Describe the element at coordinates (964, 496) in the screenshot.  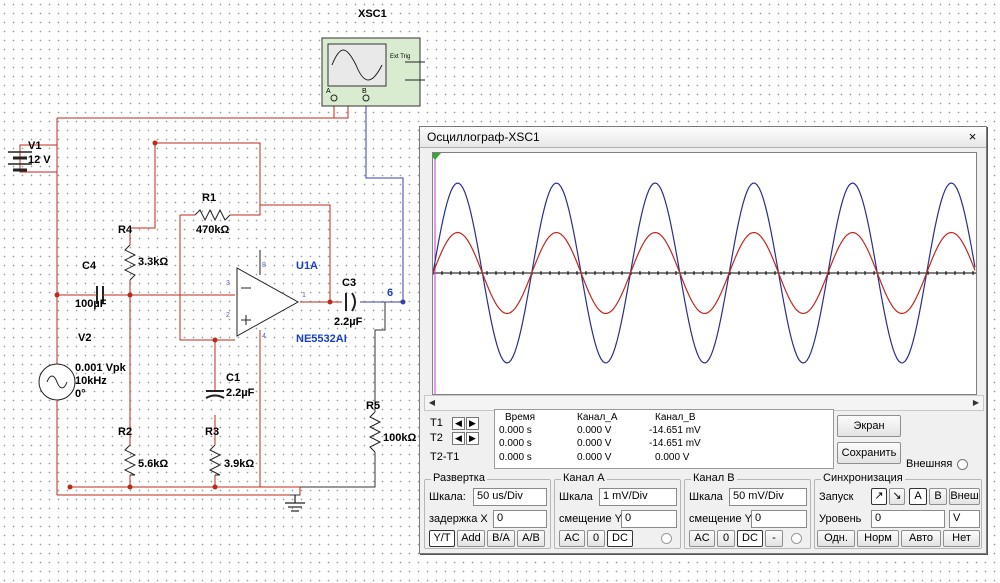
I see `trigger-source-ext-button: Внеш` at that location.